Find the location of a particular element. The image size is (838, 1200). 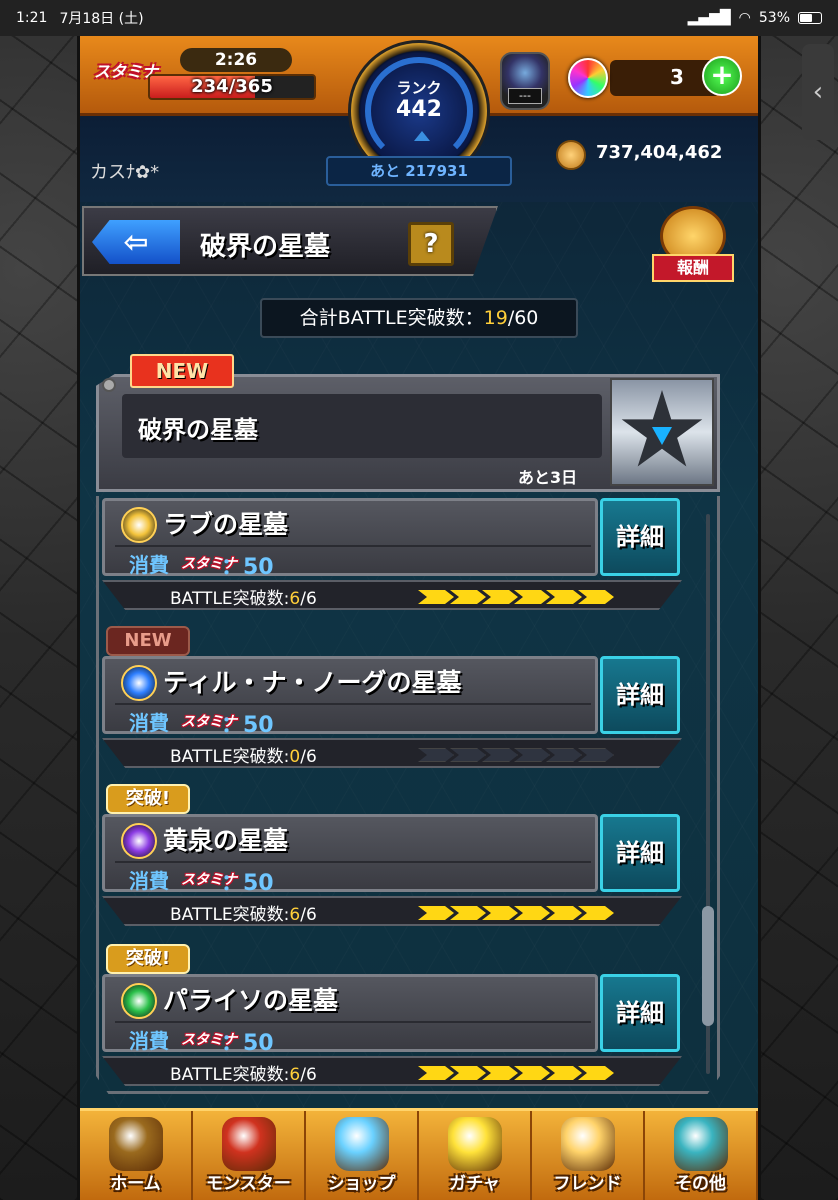

scrollbar-thumb is located at coordinates (708, 966).